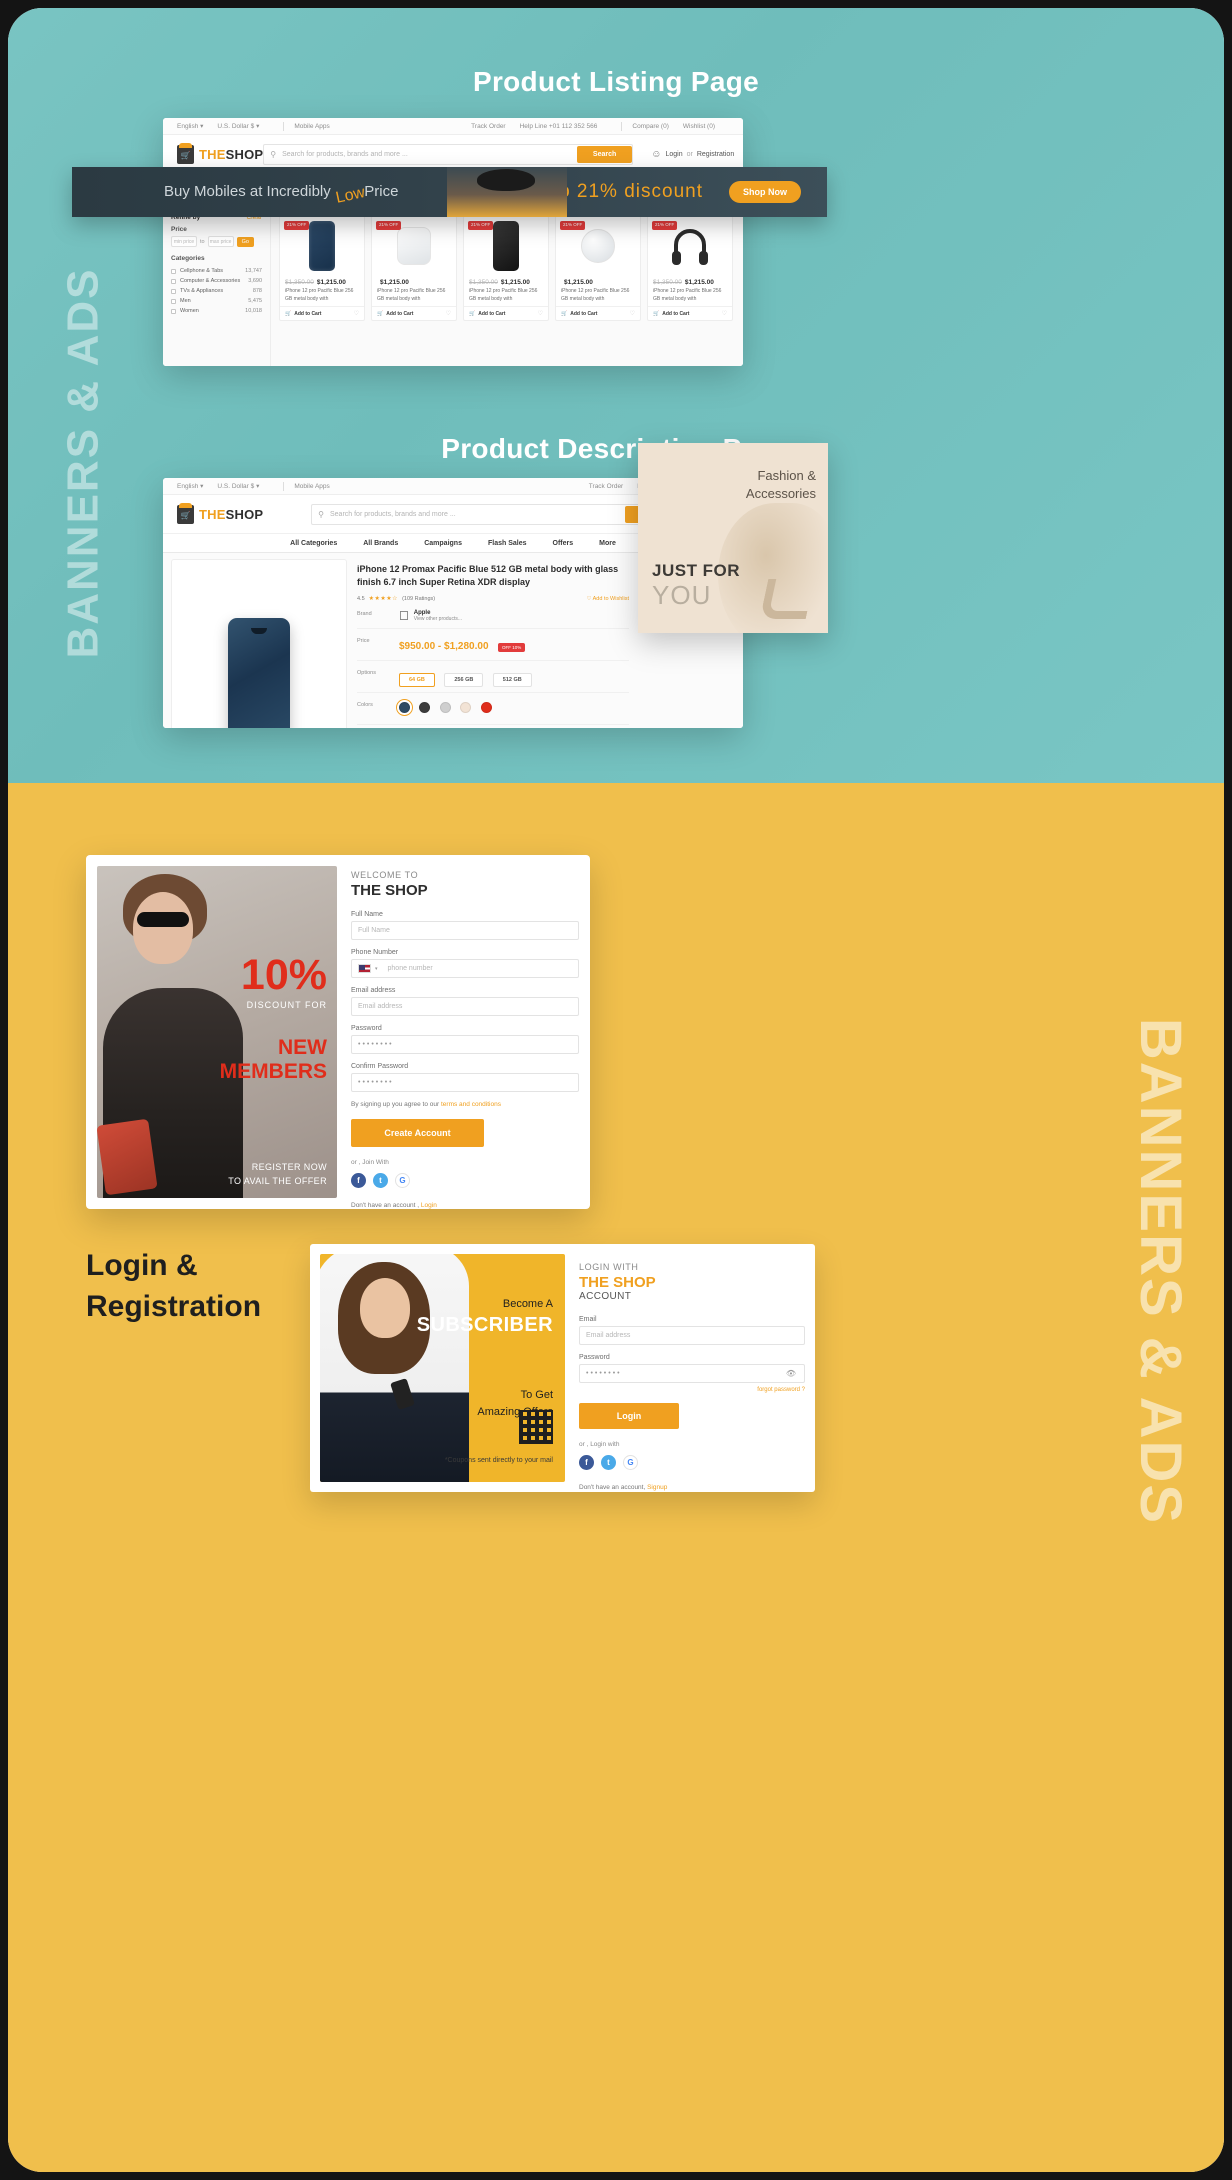  Describe the element at coordinates (216, 271) in the screenshot. I see `list-item: Cellphone & Tabs 13,747` at that location.